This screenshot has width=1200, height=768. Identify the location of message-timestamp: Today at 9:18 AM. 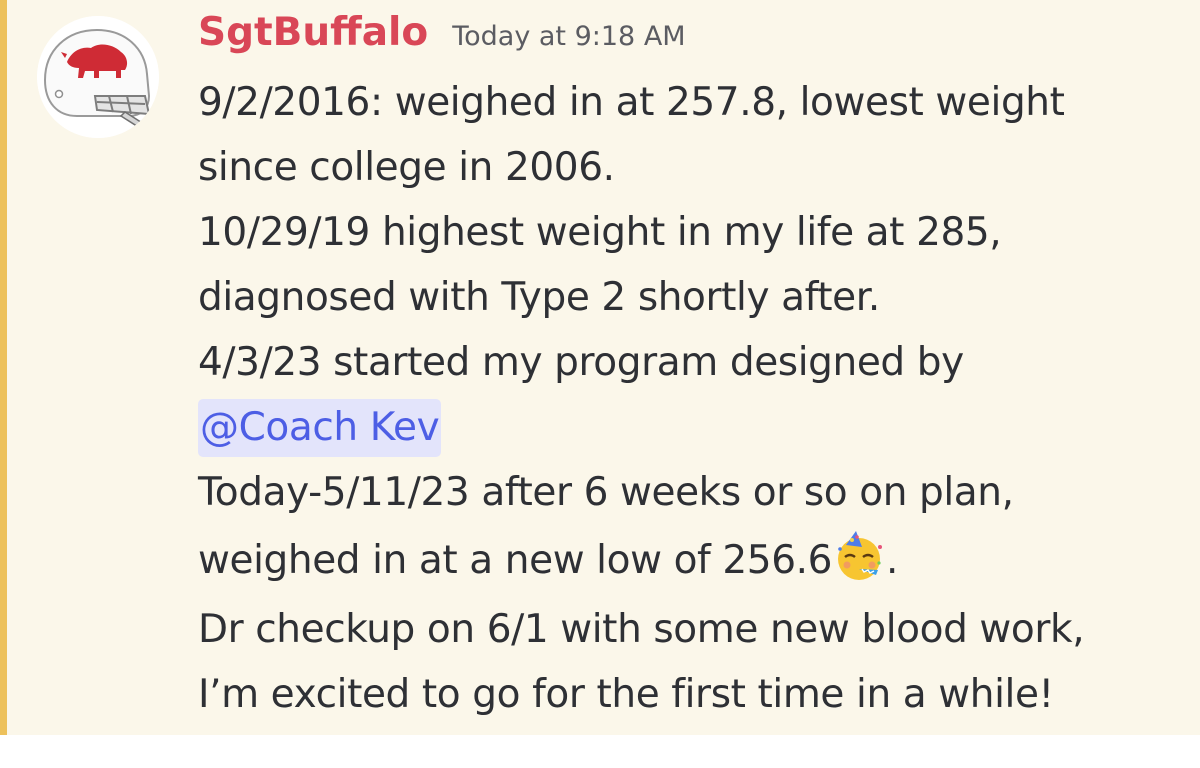
(568, 36).